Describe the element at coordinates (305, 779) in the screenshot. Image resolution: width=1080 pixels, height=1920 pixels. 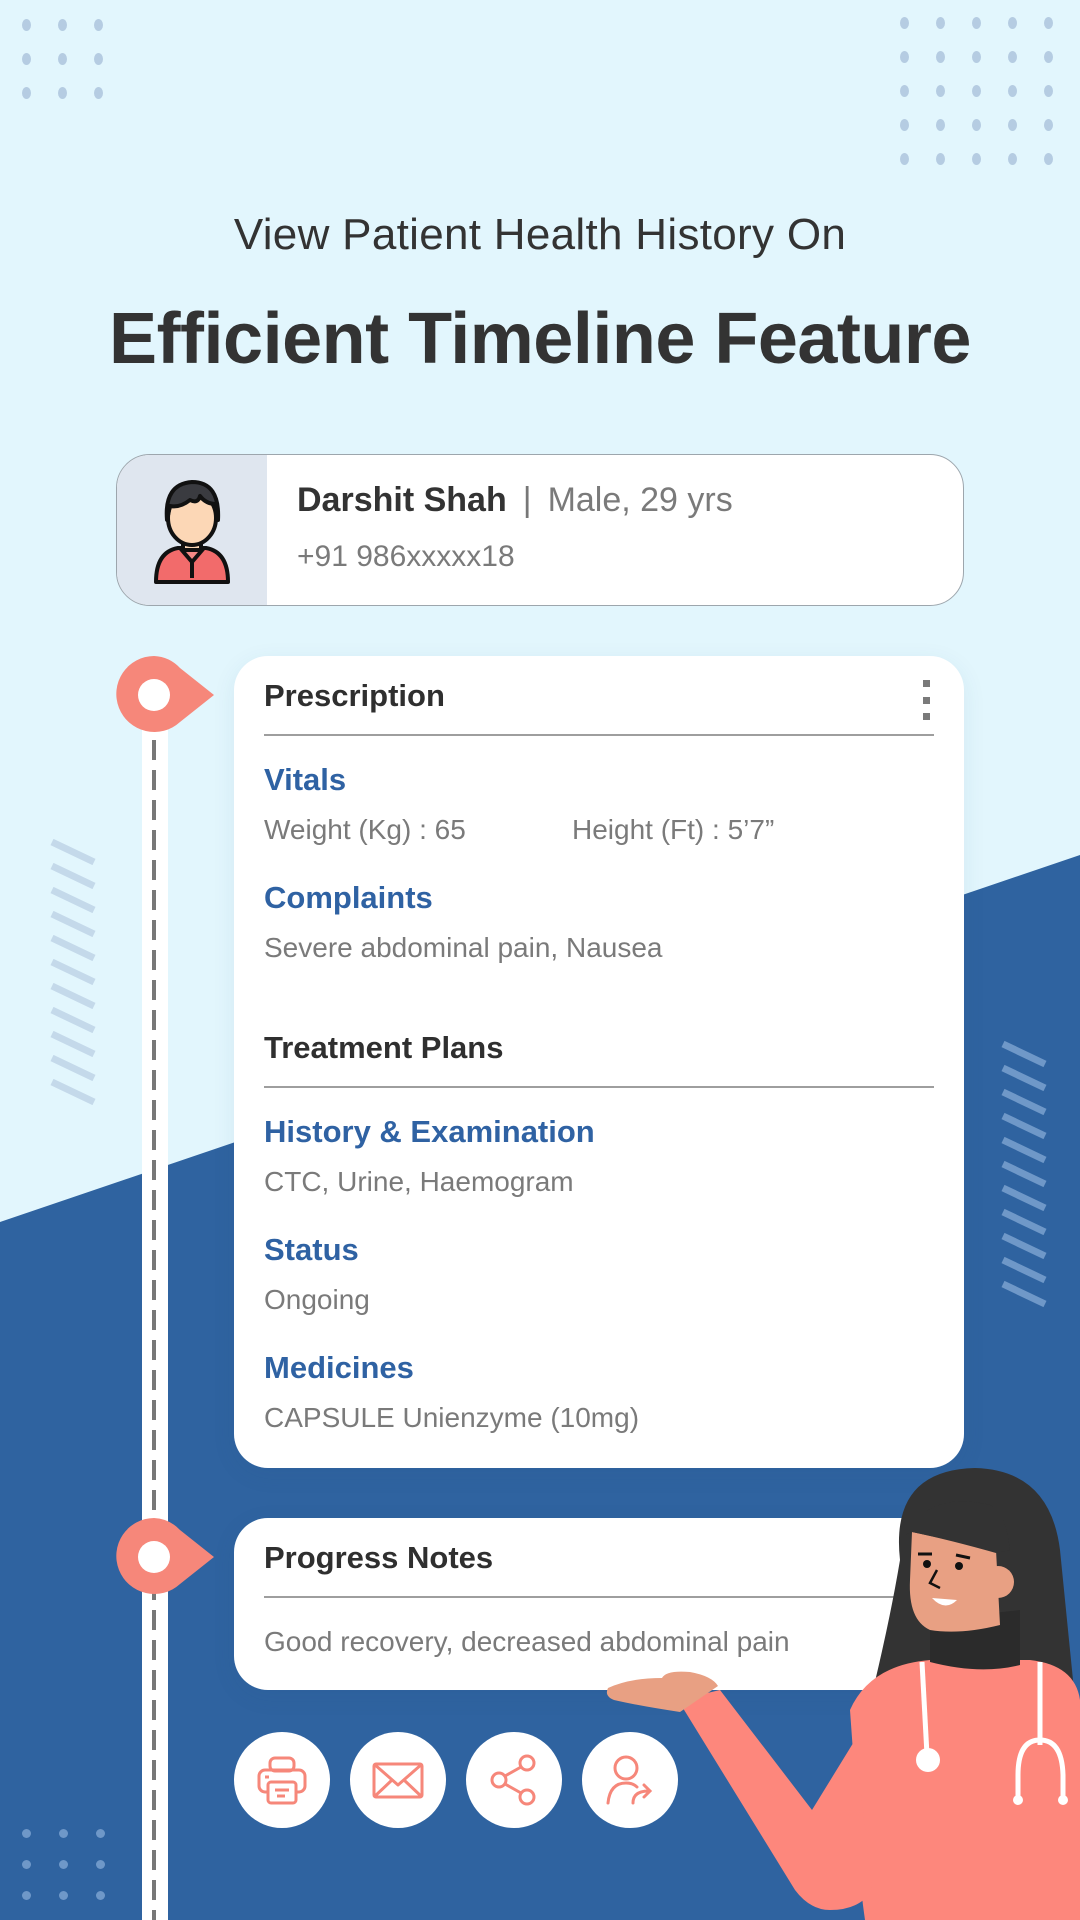
I see `vitals-label: Vitals` at that location.